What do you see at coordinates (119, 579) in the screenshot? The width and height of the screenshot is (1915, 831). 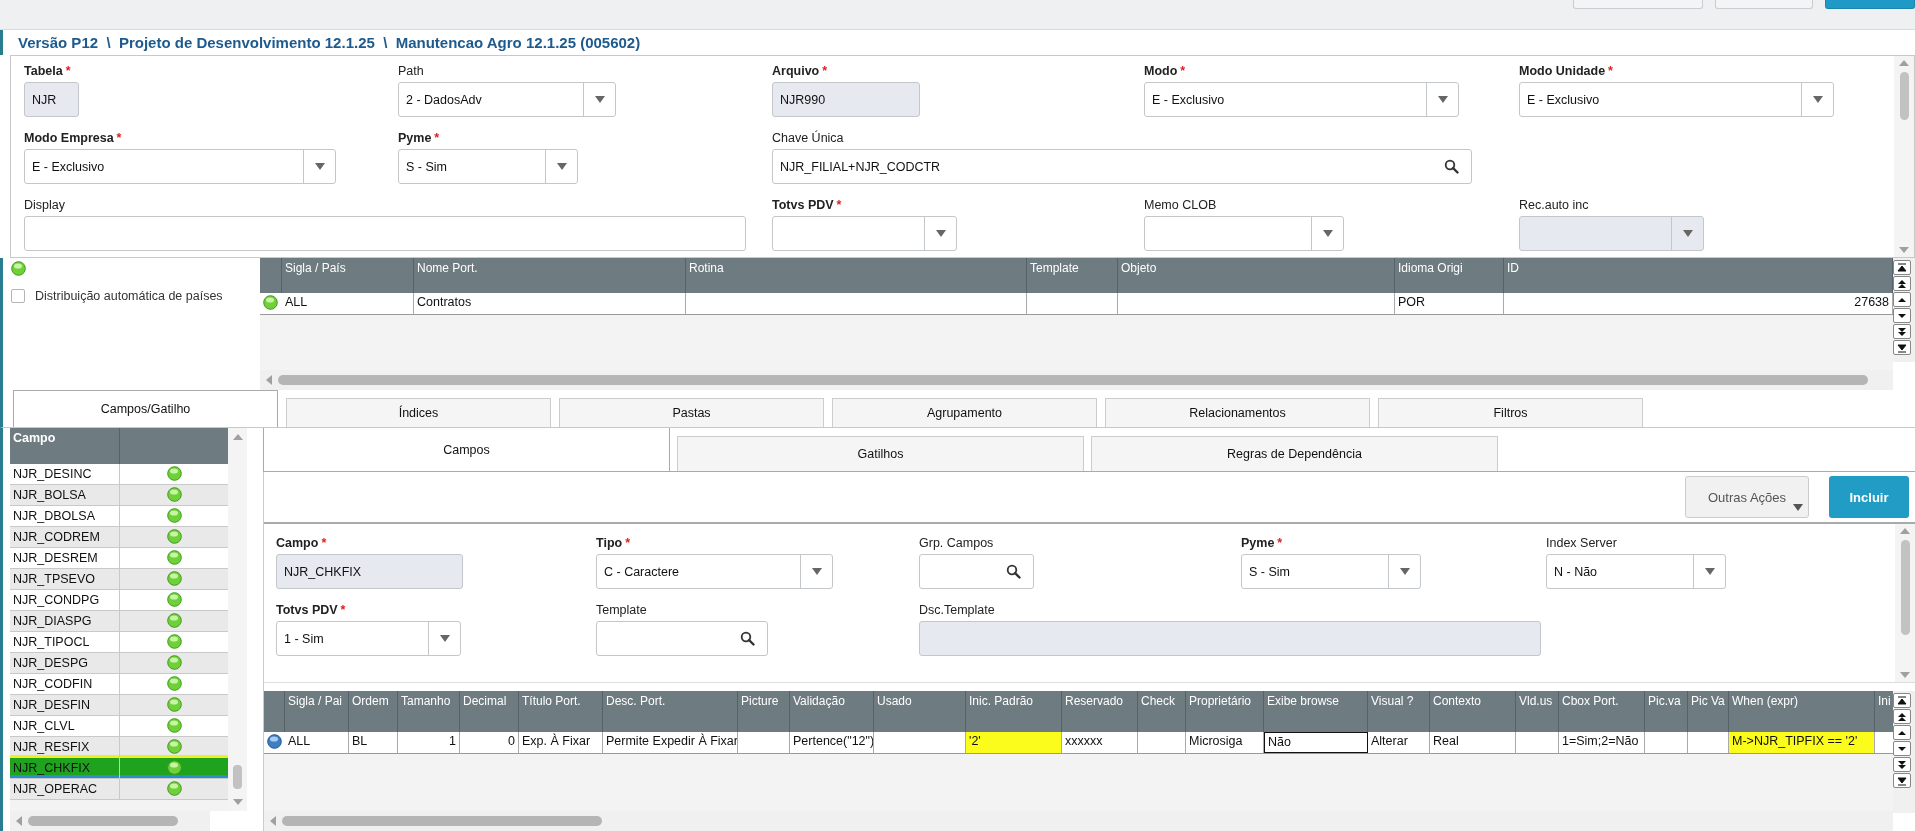 I see `list-item: NJR_TPSEVO` at bounding box center [119, 579].